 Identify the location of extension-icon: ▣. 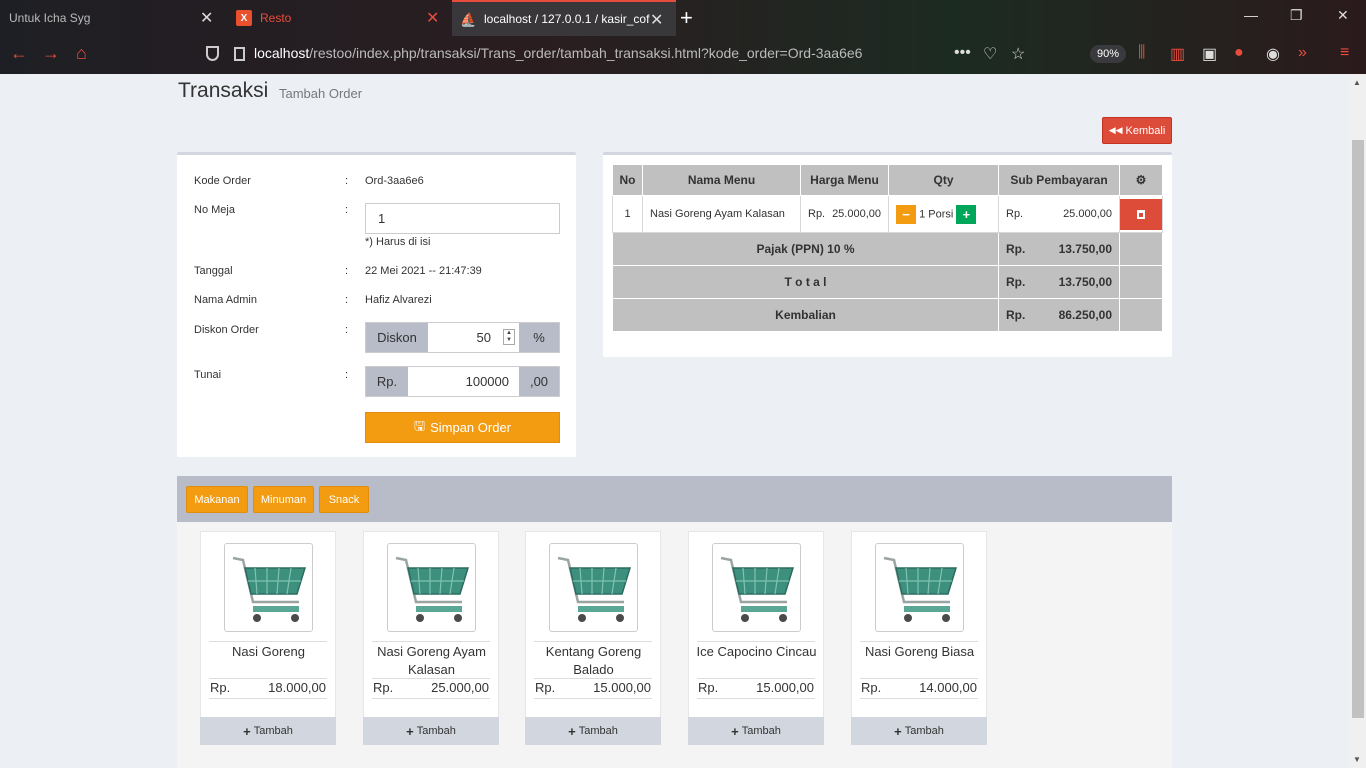
(1209, 54).